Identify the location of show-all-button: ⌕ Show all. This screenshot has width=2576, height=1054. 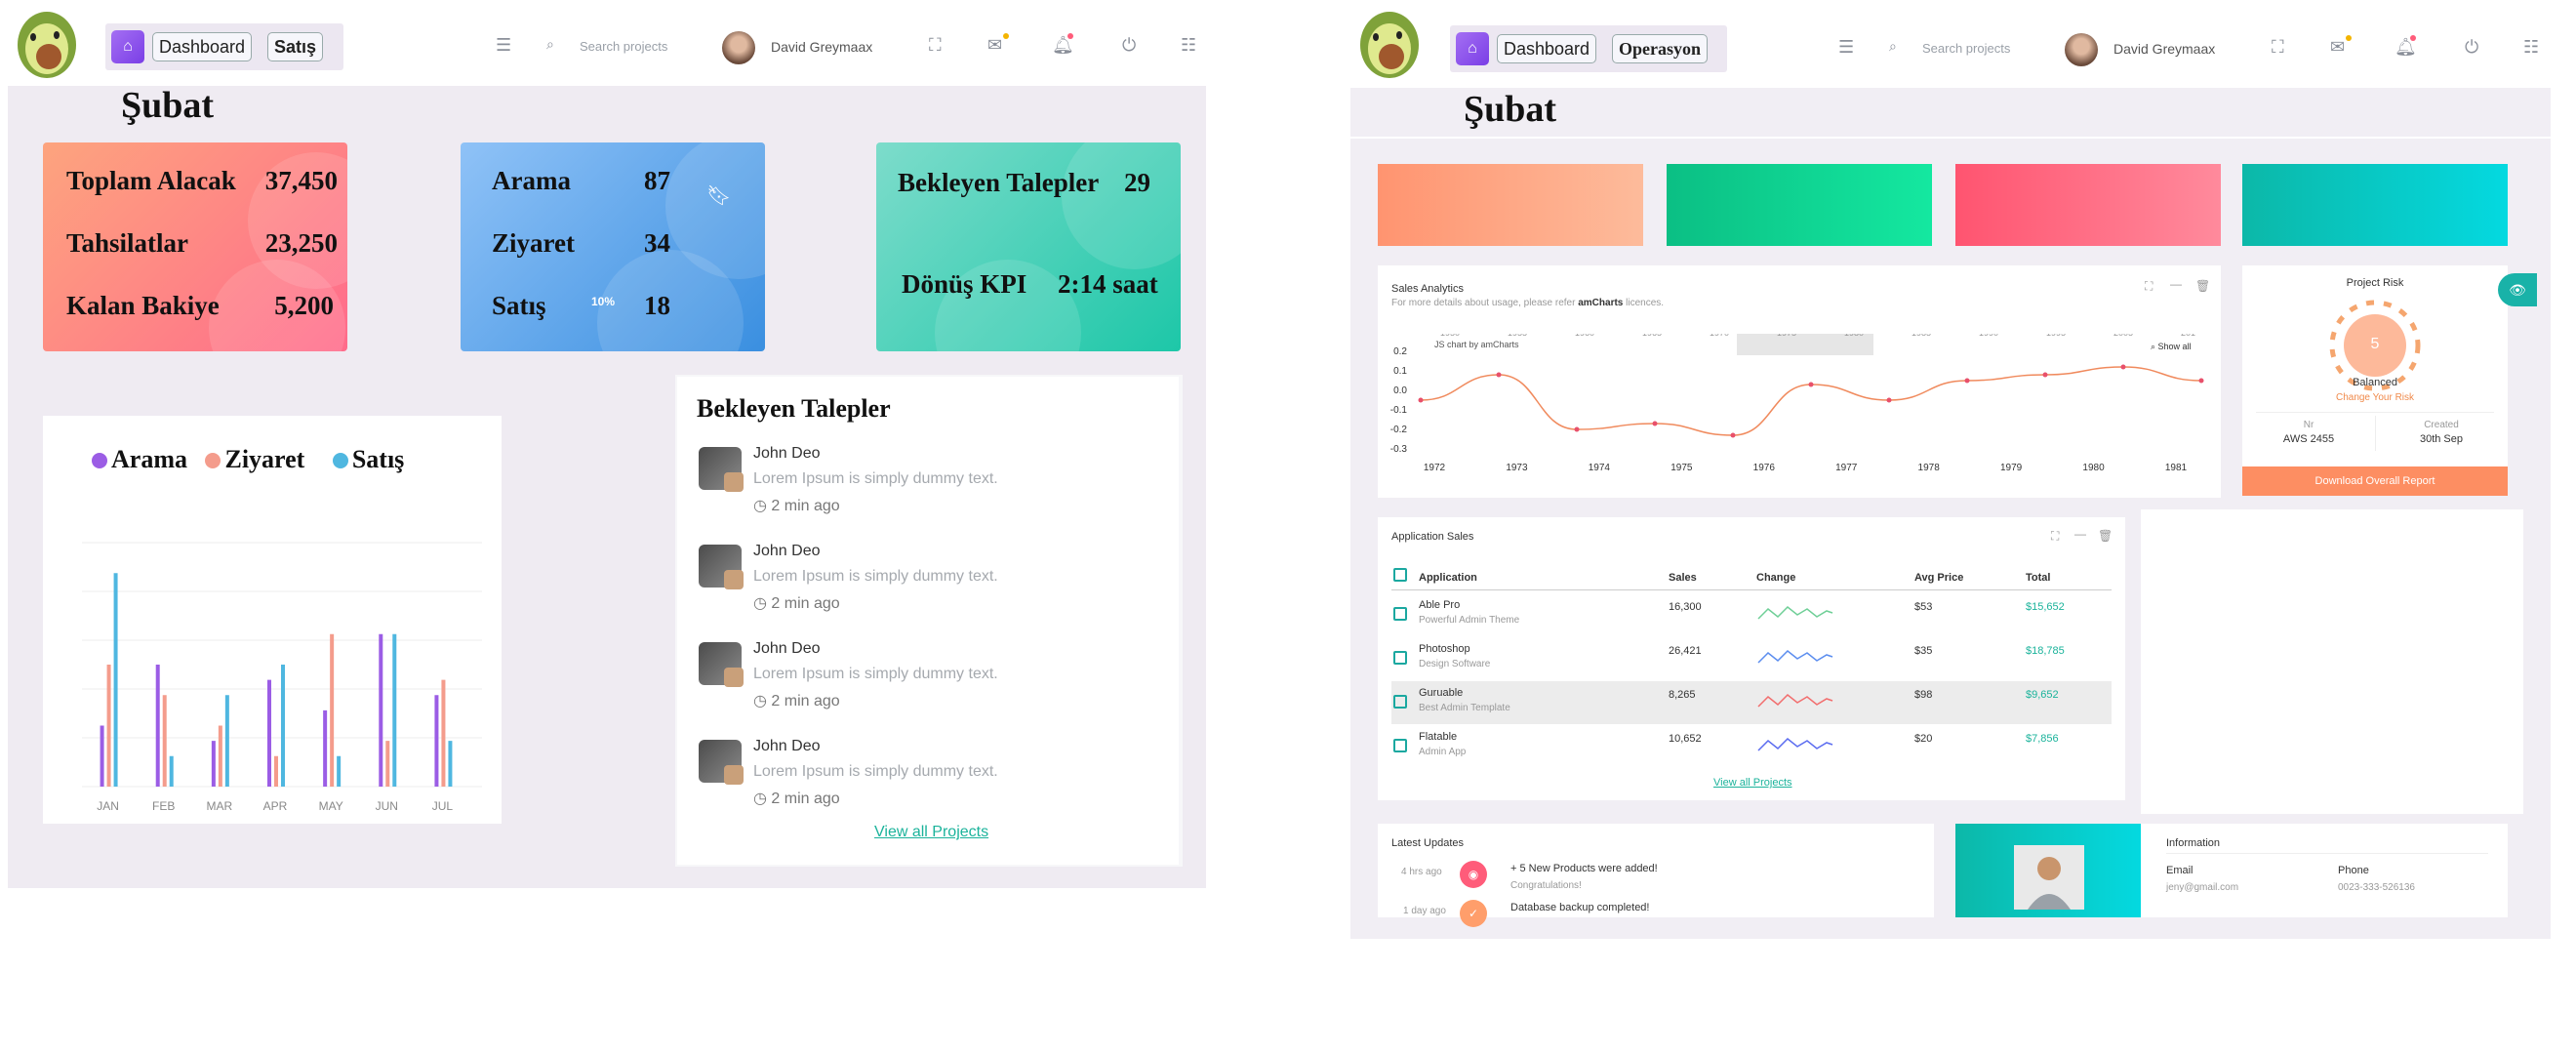
(2171, 347).